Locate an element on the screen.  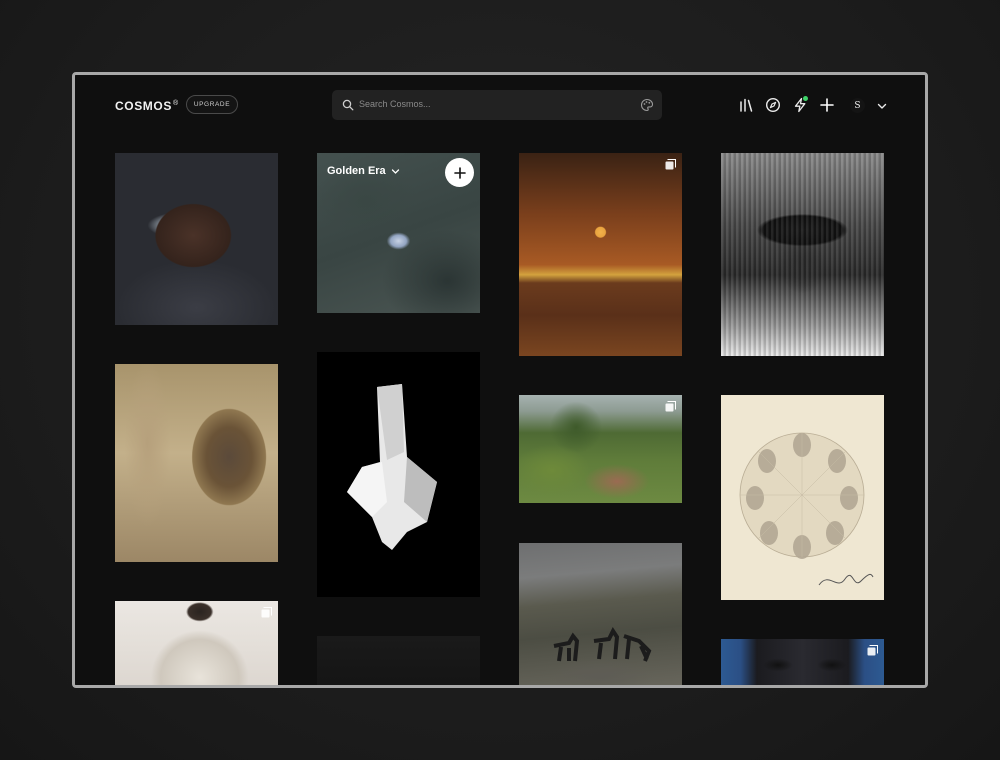
board-label: Golden Era is located at coordinates (363, 171).